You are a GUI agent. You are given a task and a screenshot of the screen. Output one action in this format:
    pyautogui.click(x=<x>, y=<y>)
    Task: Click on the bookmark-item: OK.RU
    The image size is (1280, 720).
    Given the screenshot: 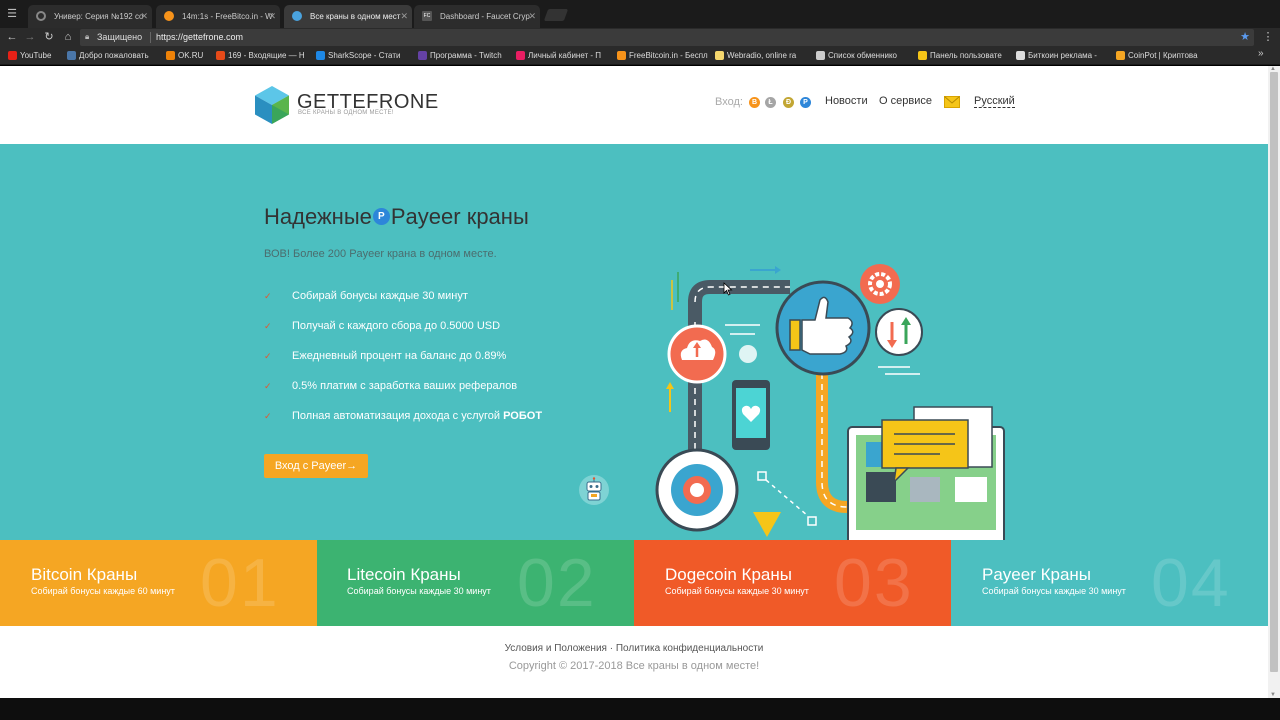 What is the action you would take?
    pyautogui.click(x=189, y=56)
    